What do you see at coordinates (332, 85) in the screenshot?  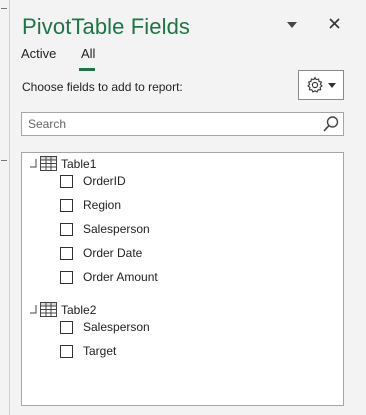 I see `caret-down-icon` at bounding box center [332, 85].